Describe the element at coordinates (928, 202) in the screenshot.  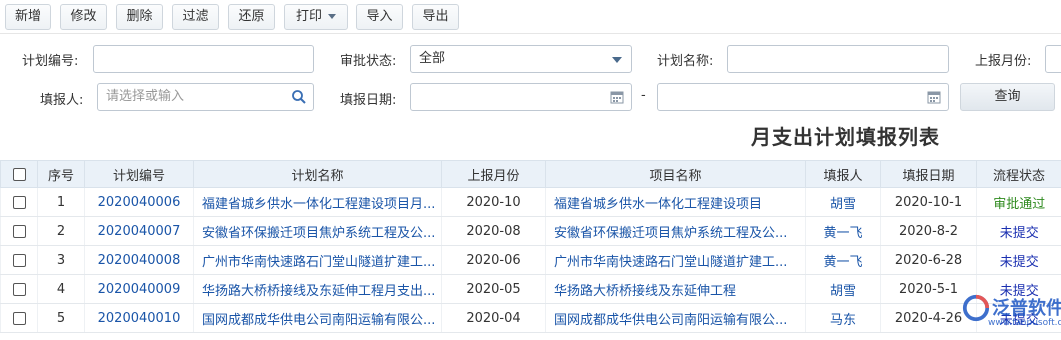
I see `row-date: 2020-10-1` at that location.